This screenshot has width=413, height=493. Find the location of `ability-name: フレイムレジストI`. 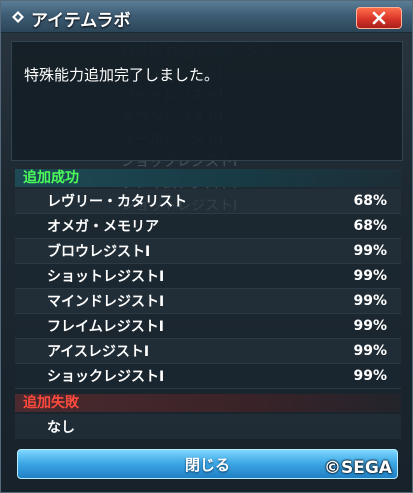

ability-name: フレイムレジストI is located at coordinates (105, 327).